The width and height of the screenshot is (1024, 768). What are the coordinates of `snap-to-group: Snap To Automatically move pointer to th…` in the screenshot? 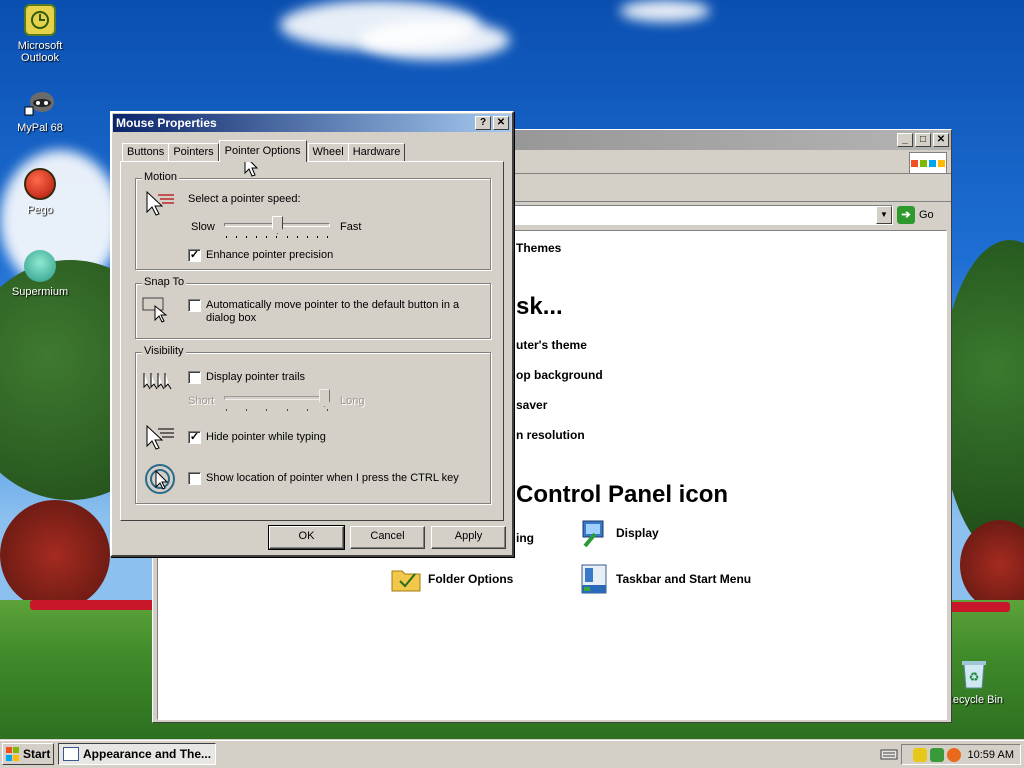 It's located at (313, 307).